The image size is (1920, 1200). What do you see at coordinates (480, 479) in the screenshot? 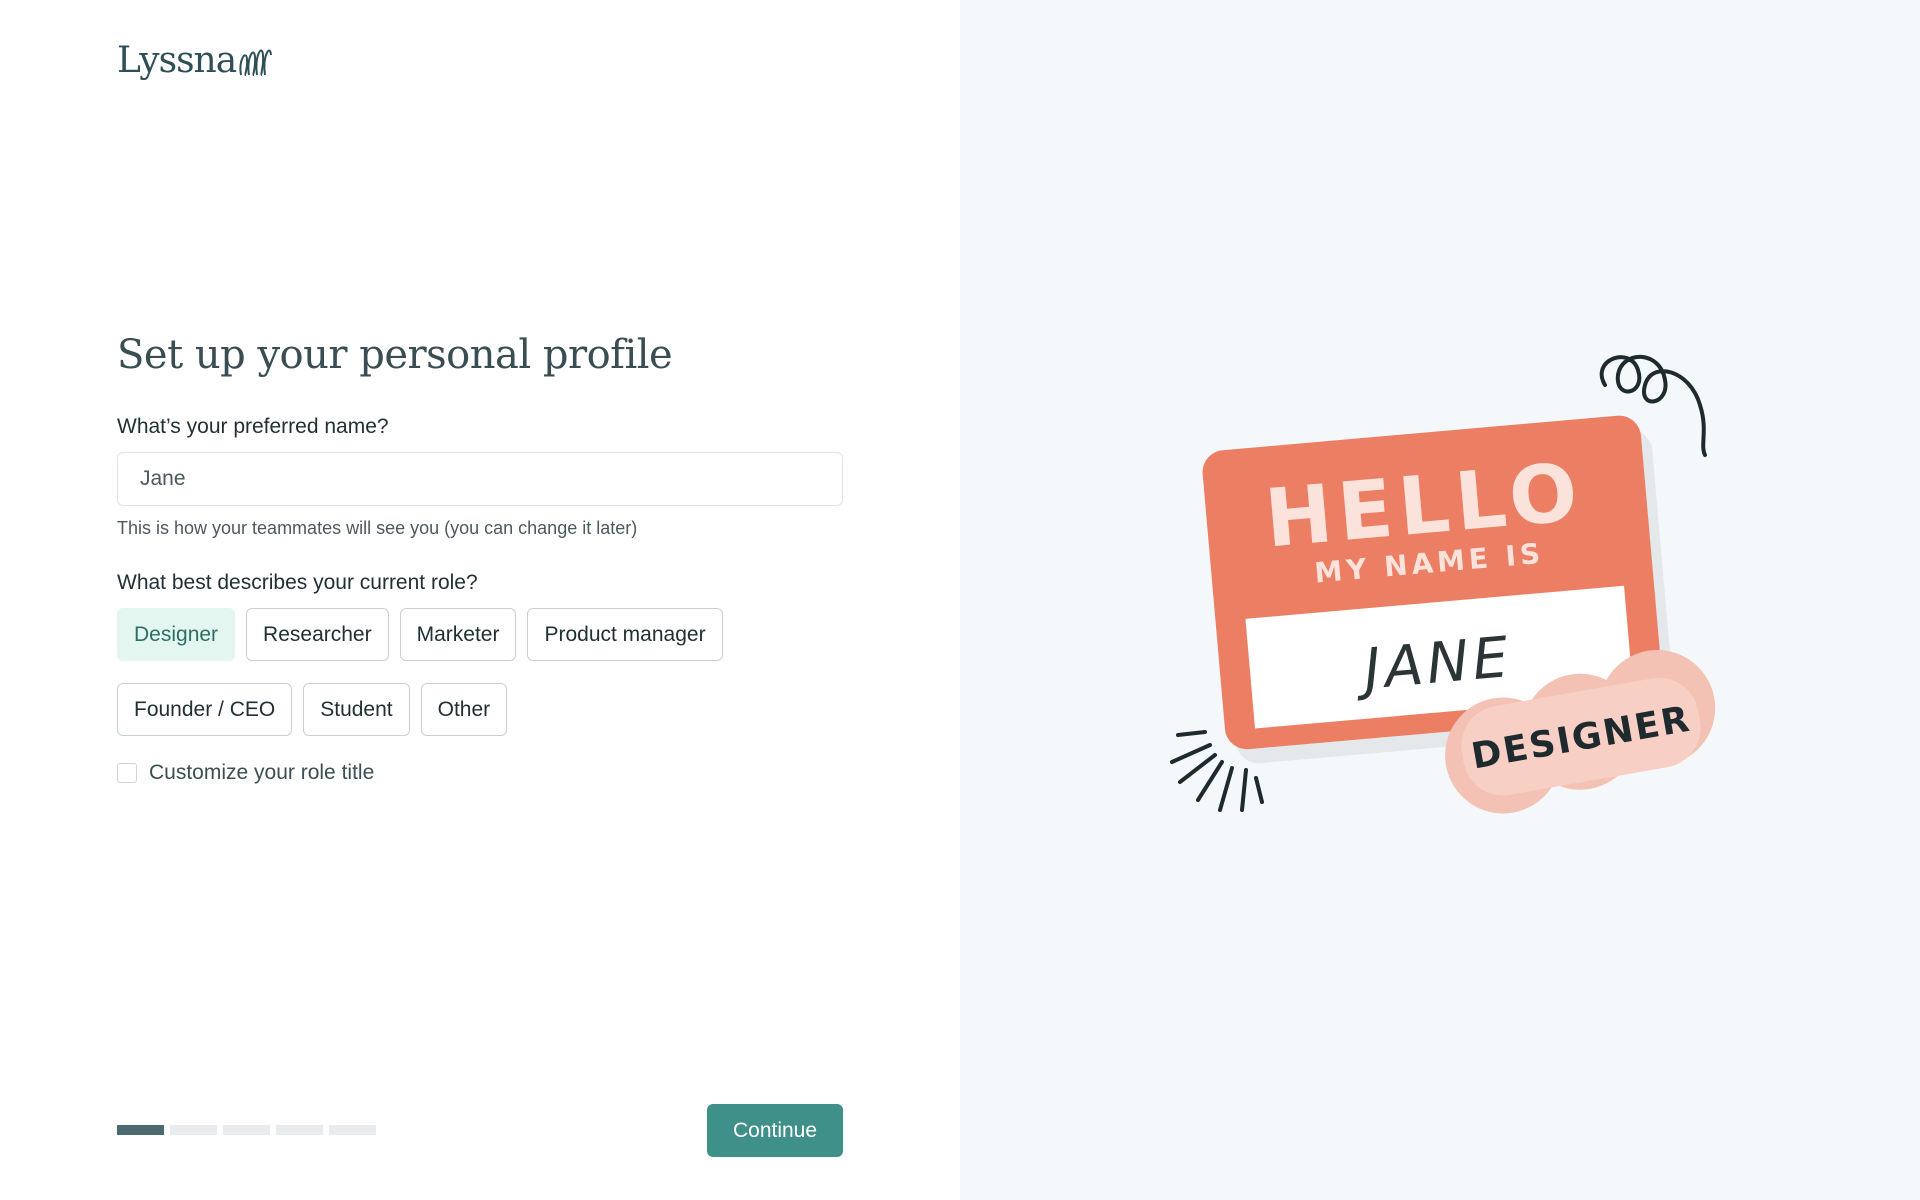
I see `preferred-name-input` at bounding box center [480, 479].